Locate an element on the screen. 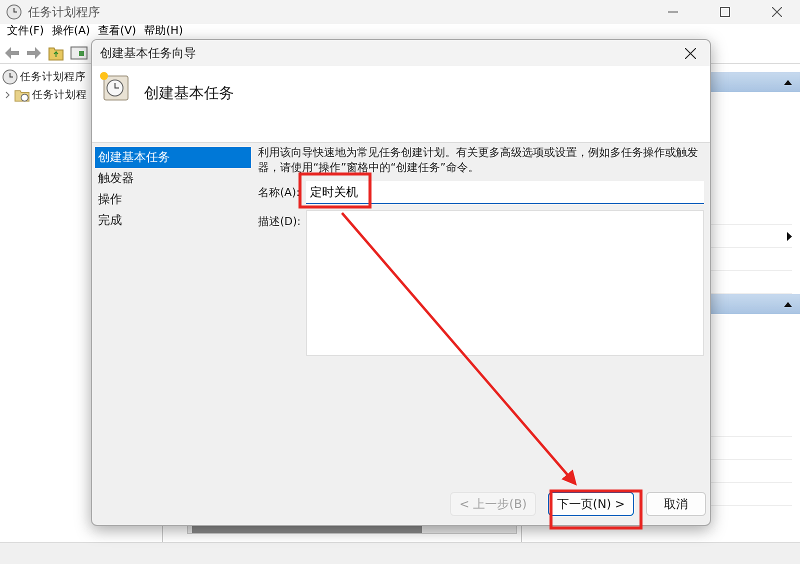 Image resolution: width=800 pixels, height=564 pixels. step-item: 触发器 is located at coordinates (173, 178).